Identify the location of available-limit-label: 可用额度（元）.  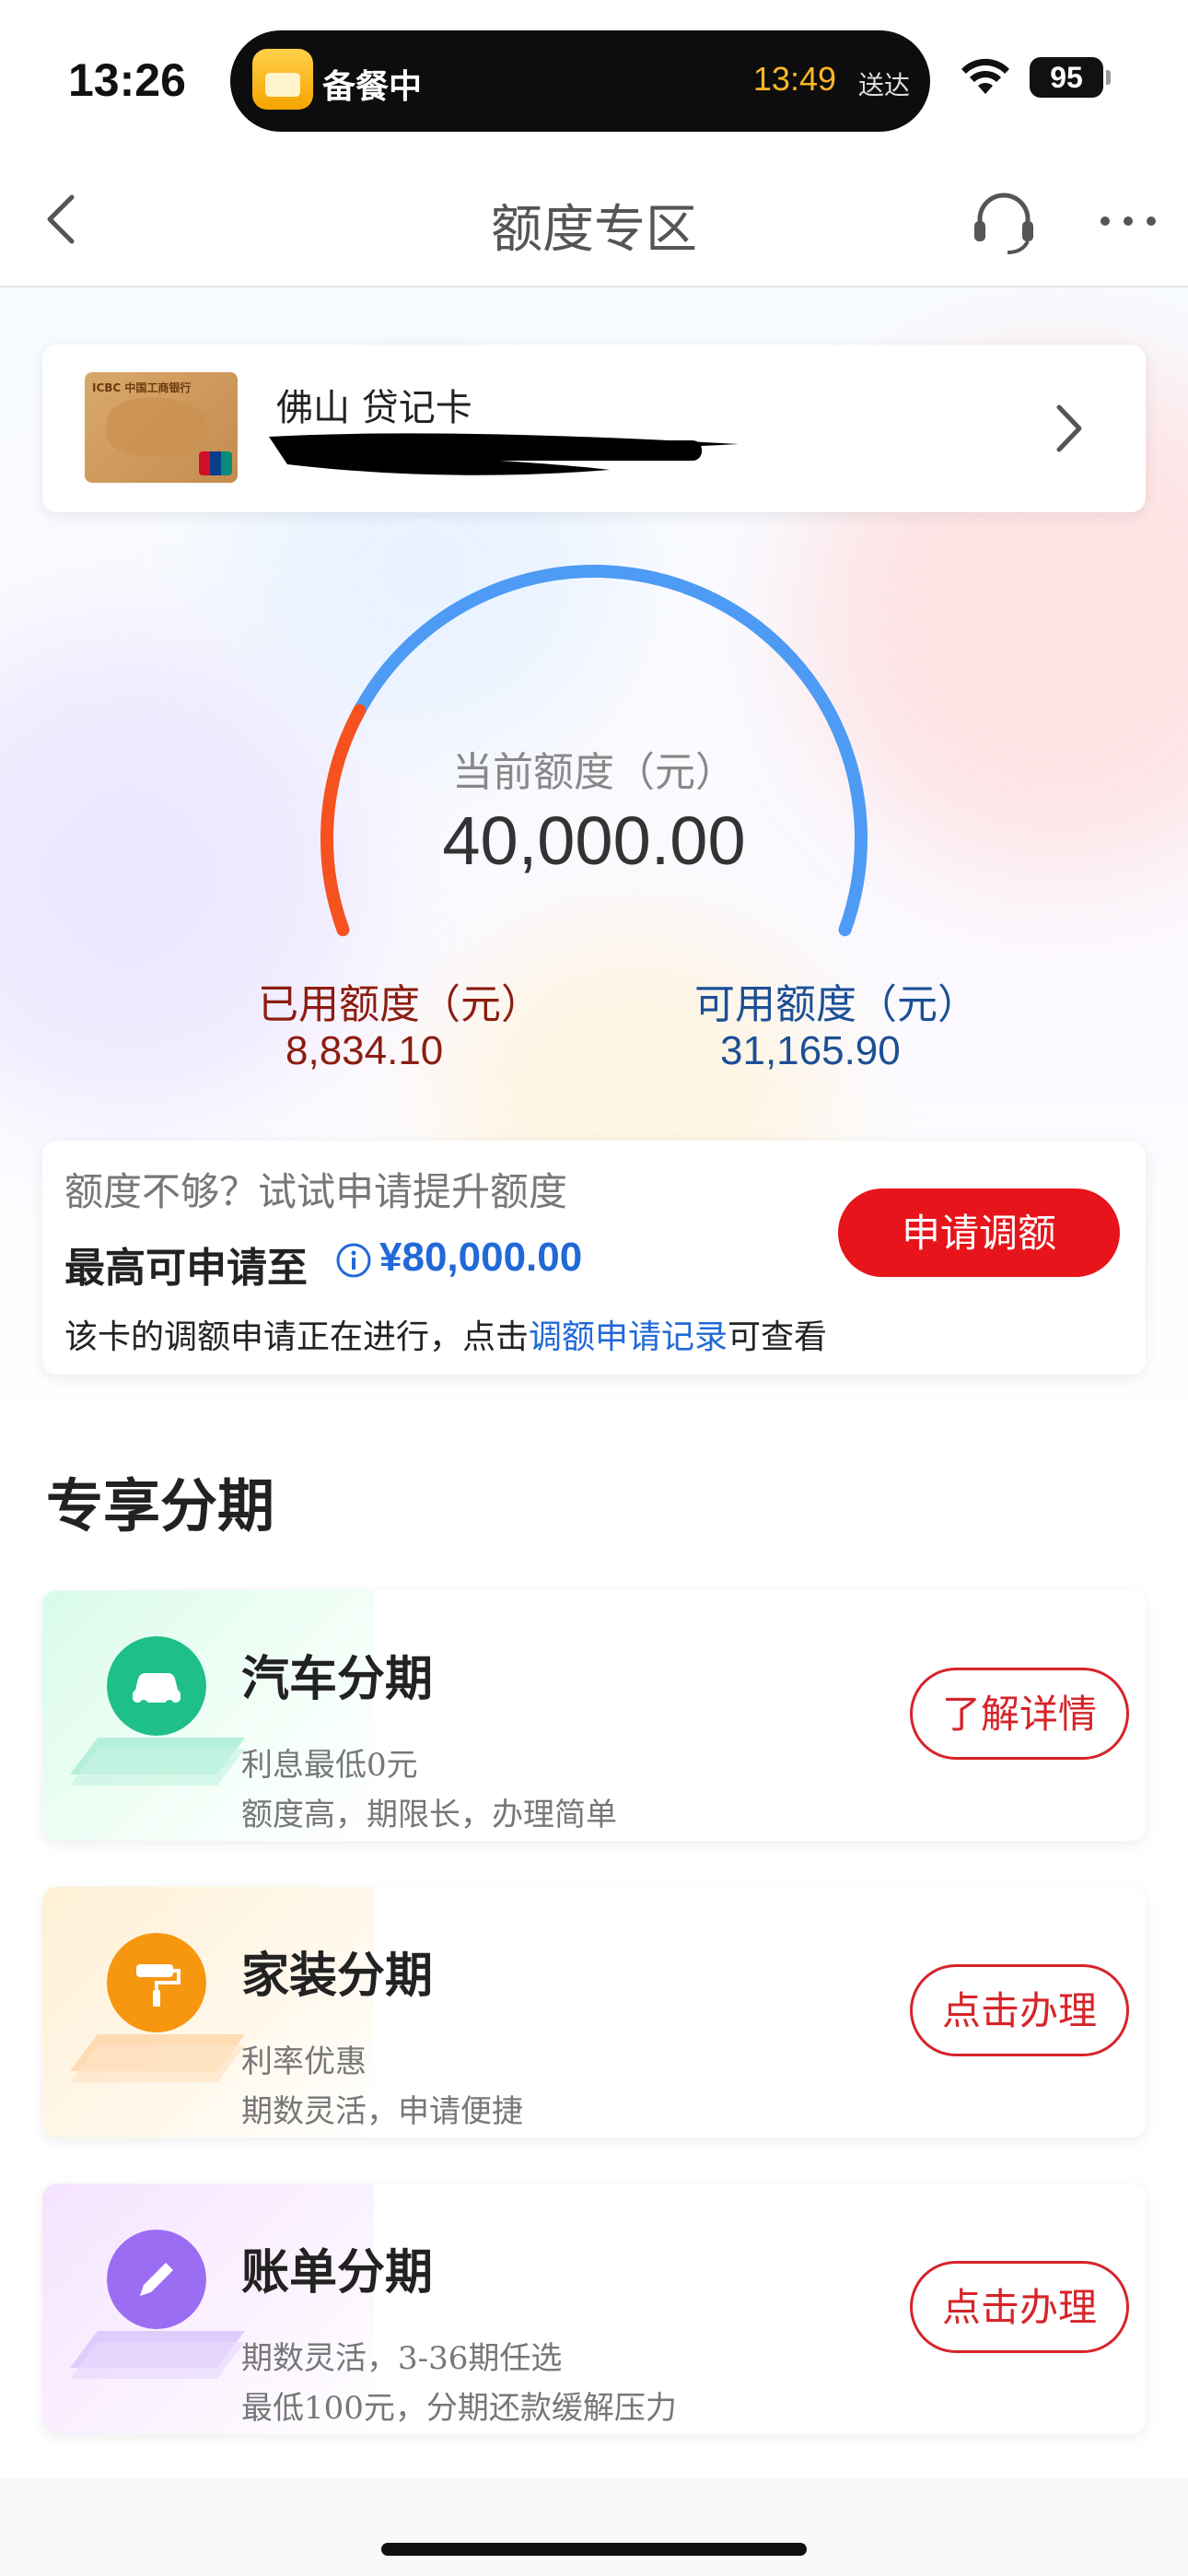
(836, 1004).